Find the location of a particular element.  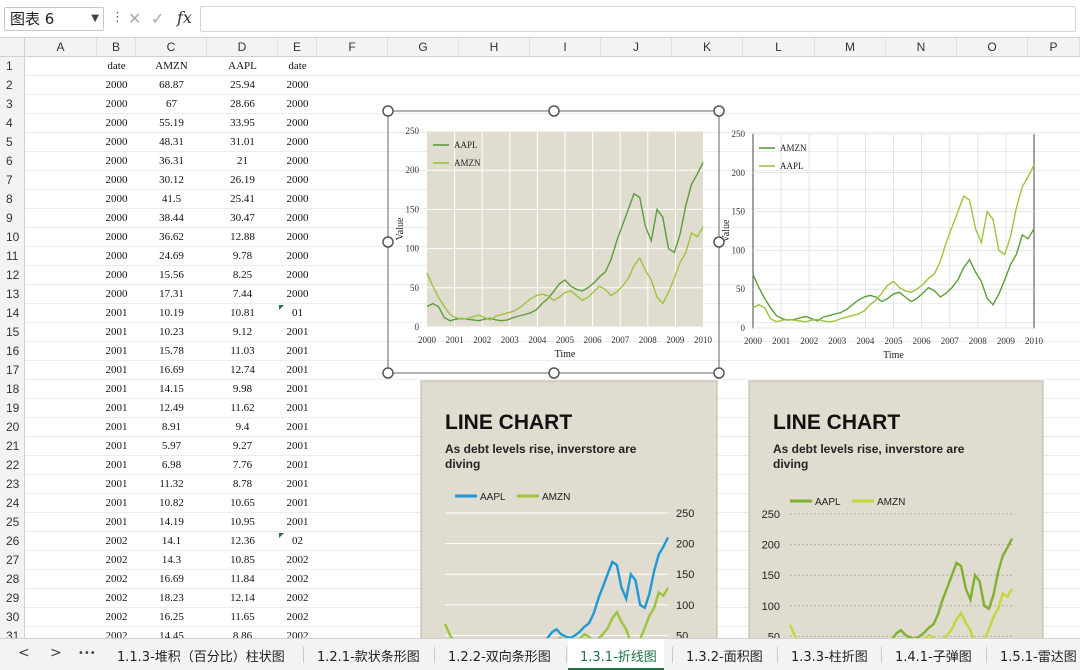

table-cell: 15.78 is located at coordinates (171, 351).